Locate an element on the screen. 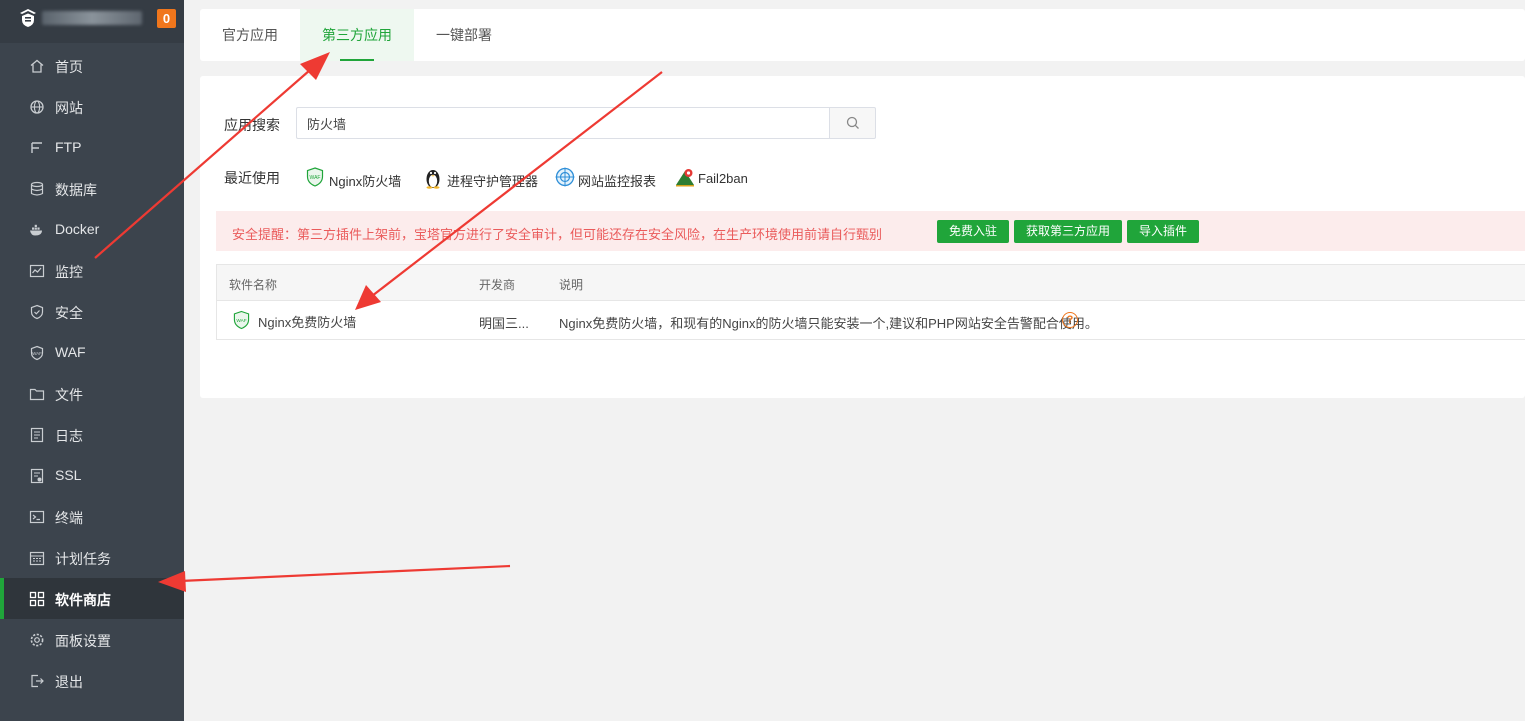  search-input is located at coordinates (563, 123).